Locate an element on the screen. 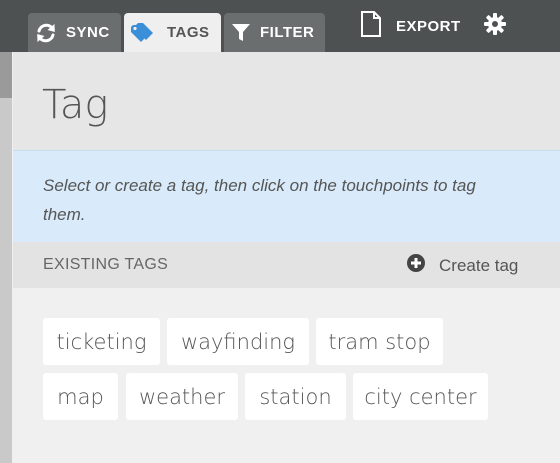  tag-chip-station: station is located at coordinates (295, 396).